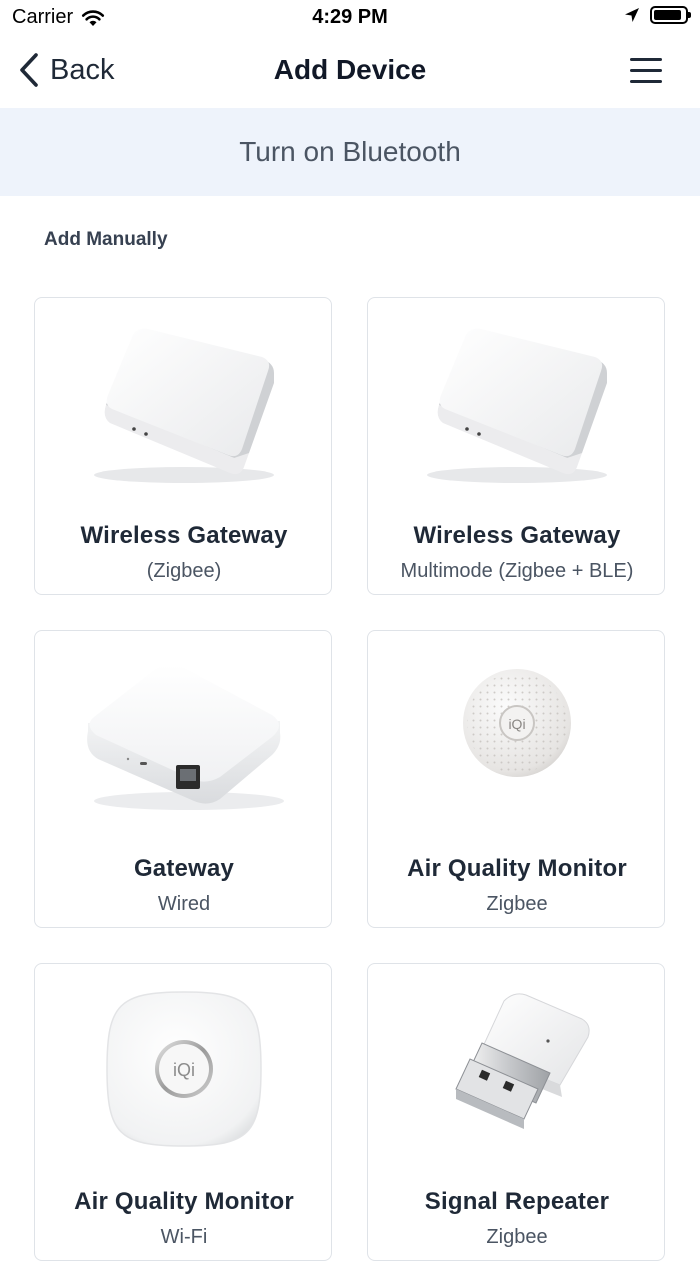  What do you see at coordinates (517, 1201) in the screenshot?
I see `device-name: Signal Repeater` at bounding box center [517, 1201].